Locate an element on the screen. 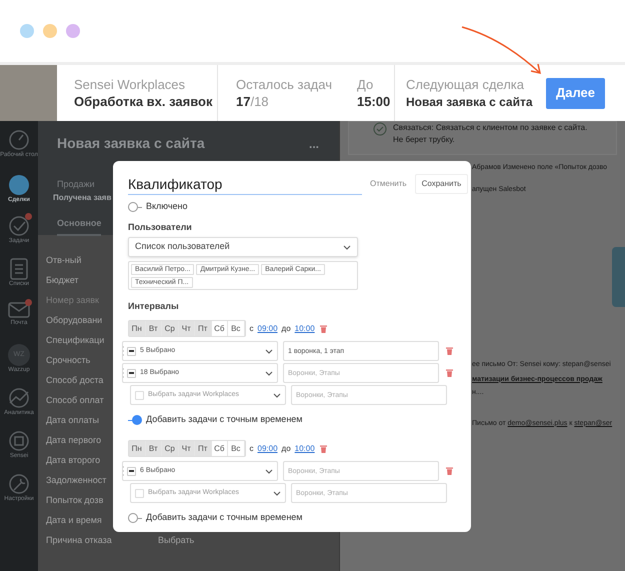 Image resolution: width=625 pixels, height=571 pixels. field-label: Срочность is located at coordinates (68, 361).